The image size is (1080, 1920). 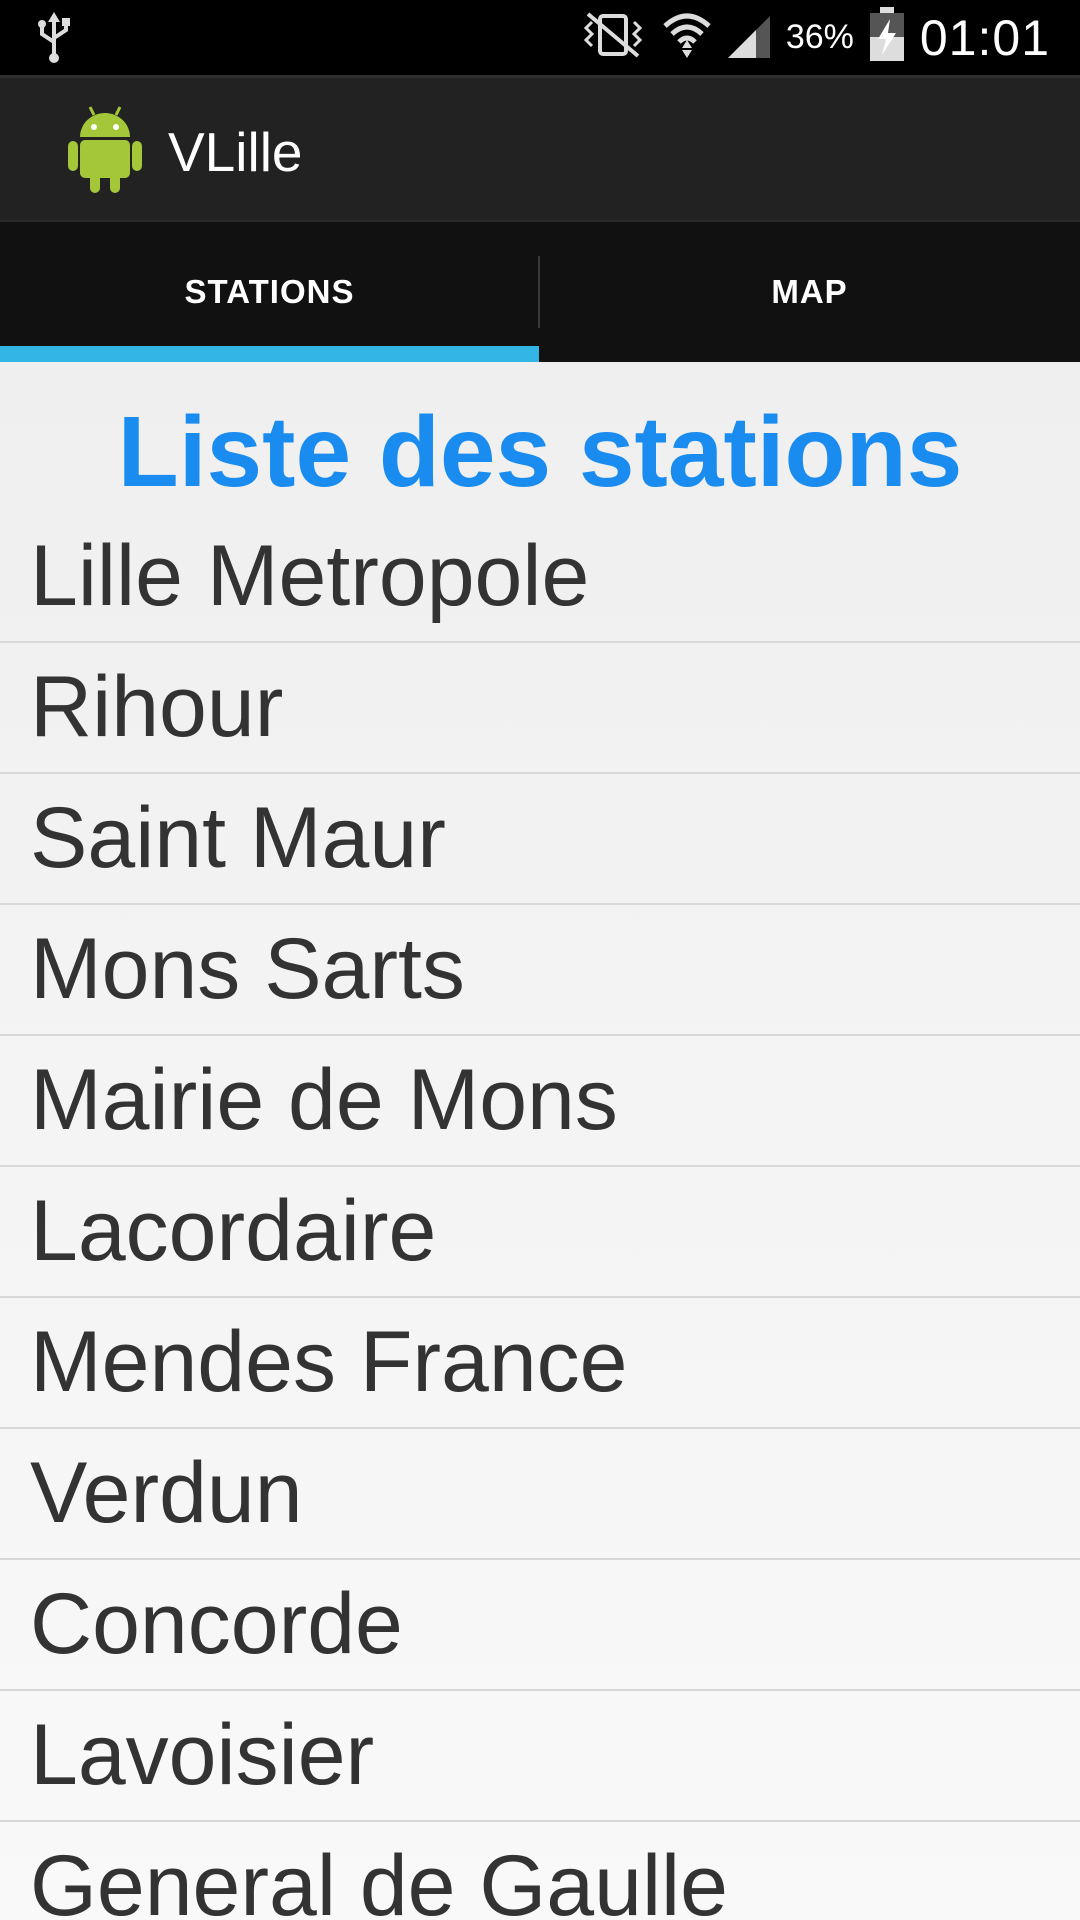 What do you see at coordinates (984, 37) in the screenshot?
I see `status-clock: 01:01` at bounding box center [984, 37].